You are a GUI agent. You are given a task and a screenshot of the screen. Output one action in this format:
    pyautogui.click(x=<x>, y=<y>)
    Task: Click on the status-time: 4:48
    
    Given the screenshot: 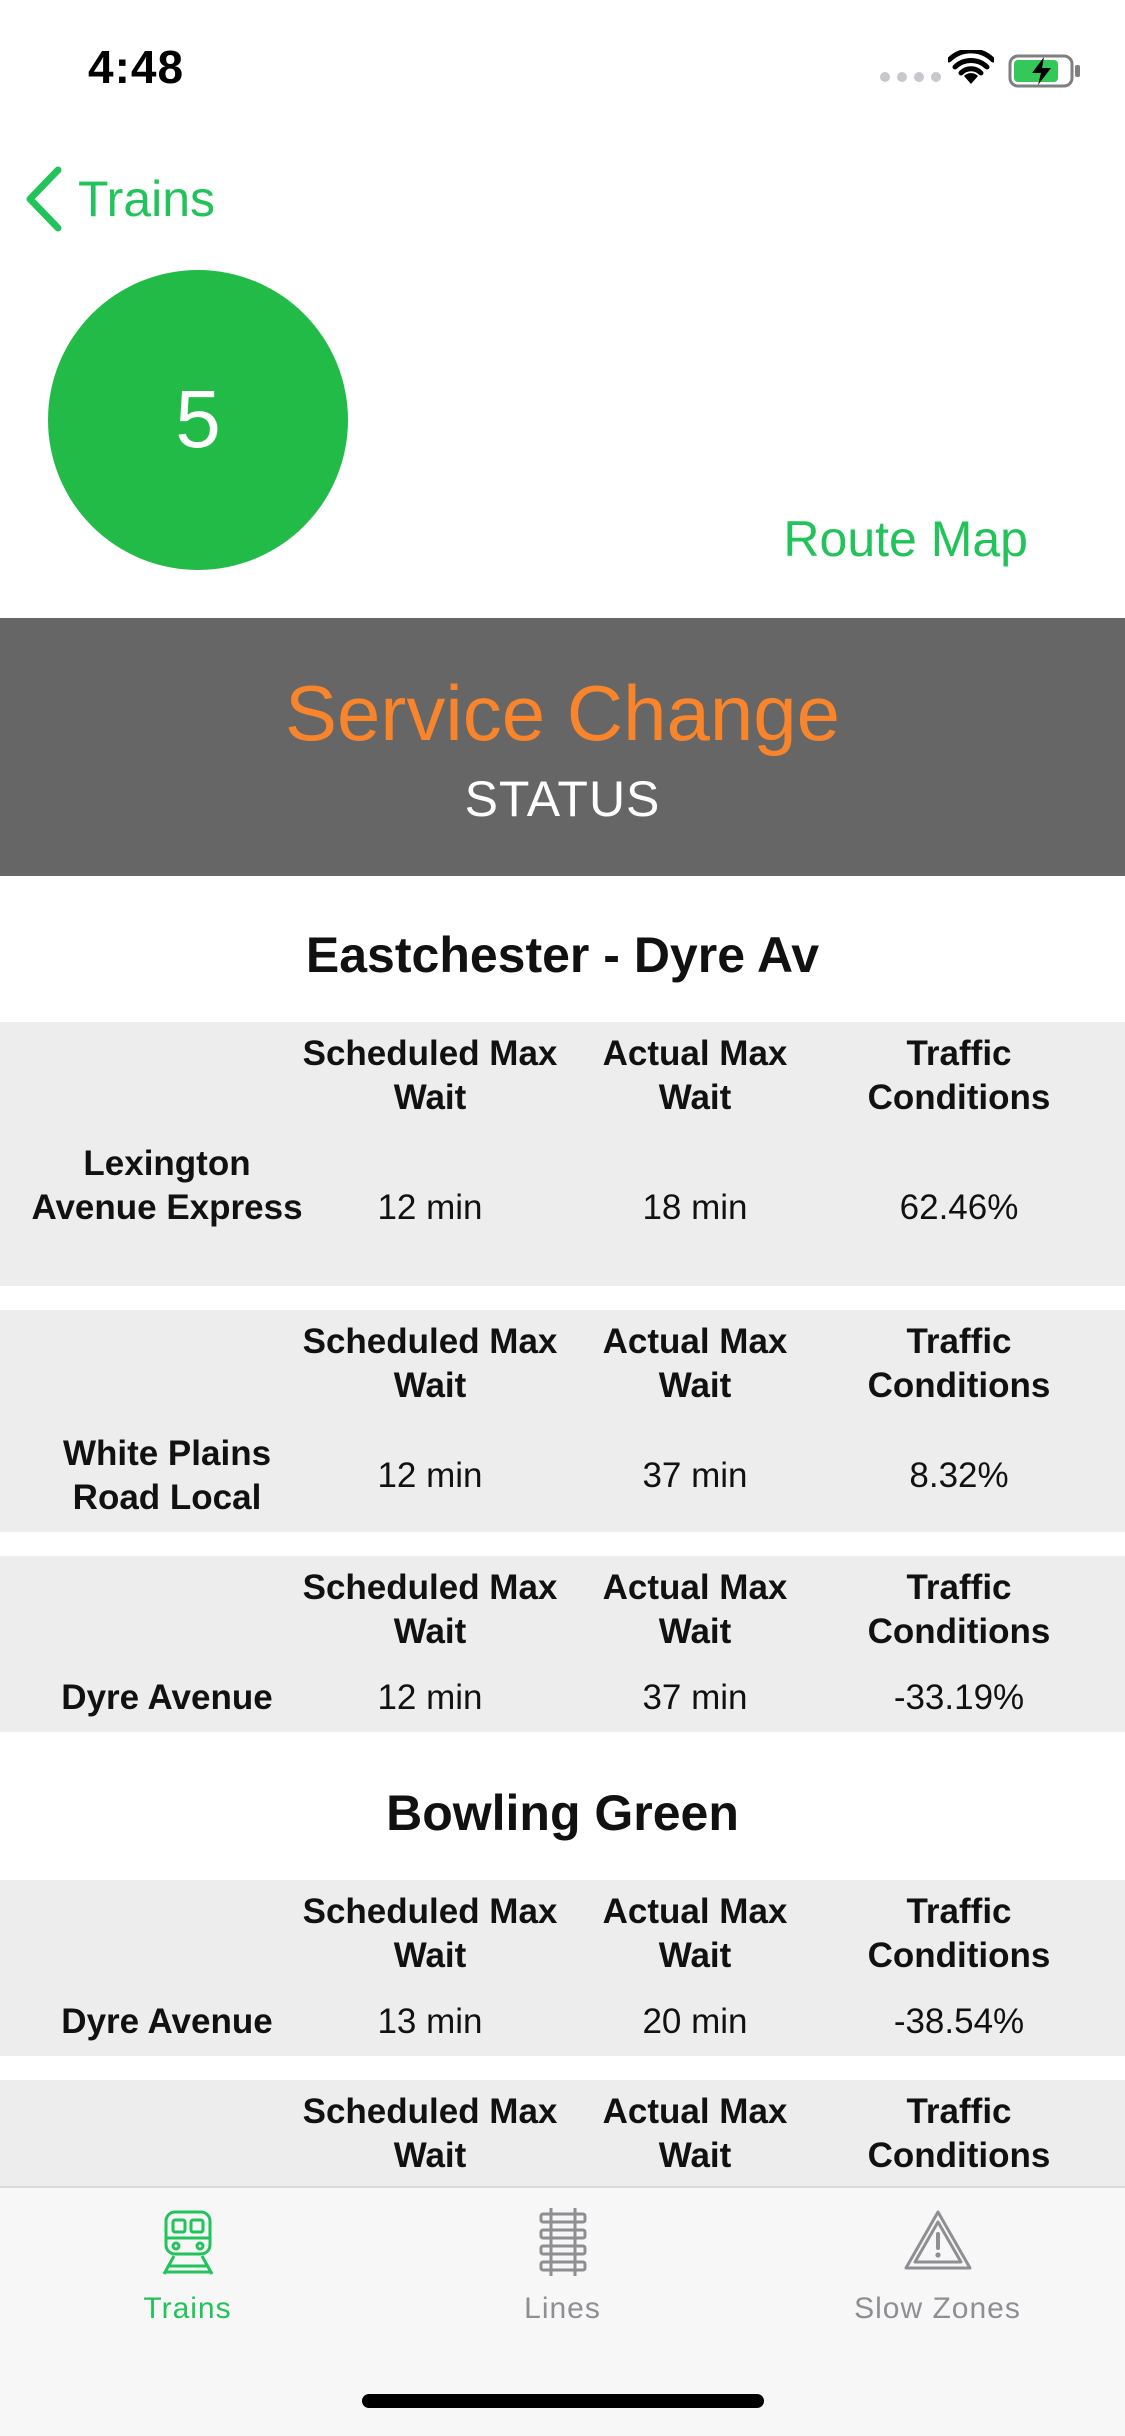 What is the action you would take?
    pyautogui.click(x=136, y=67)
    